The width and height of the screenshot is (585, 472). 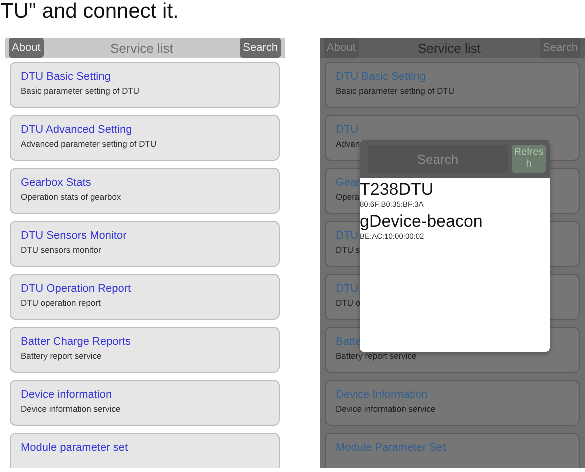 What do you see at coordinates (145, 191) in the screenshot?
I see `service-card: Gearbox Stats Operation stats of gearbox` at bounding box center [145, 191].